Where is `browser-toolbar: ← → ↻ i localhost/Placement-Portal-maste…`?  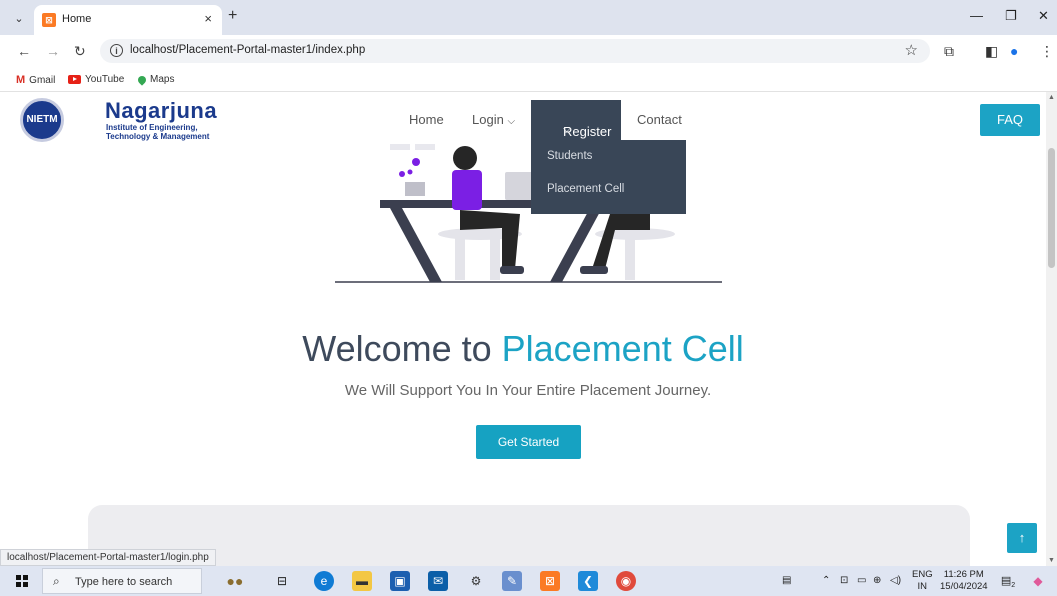
browser-toolbar: ← → ↻ i localhost/Placement-Portal-maste… is located at coordinates (528, 51).